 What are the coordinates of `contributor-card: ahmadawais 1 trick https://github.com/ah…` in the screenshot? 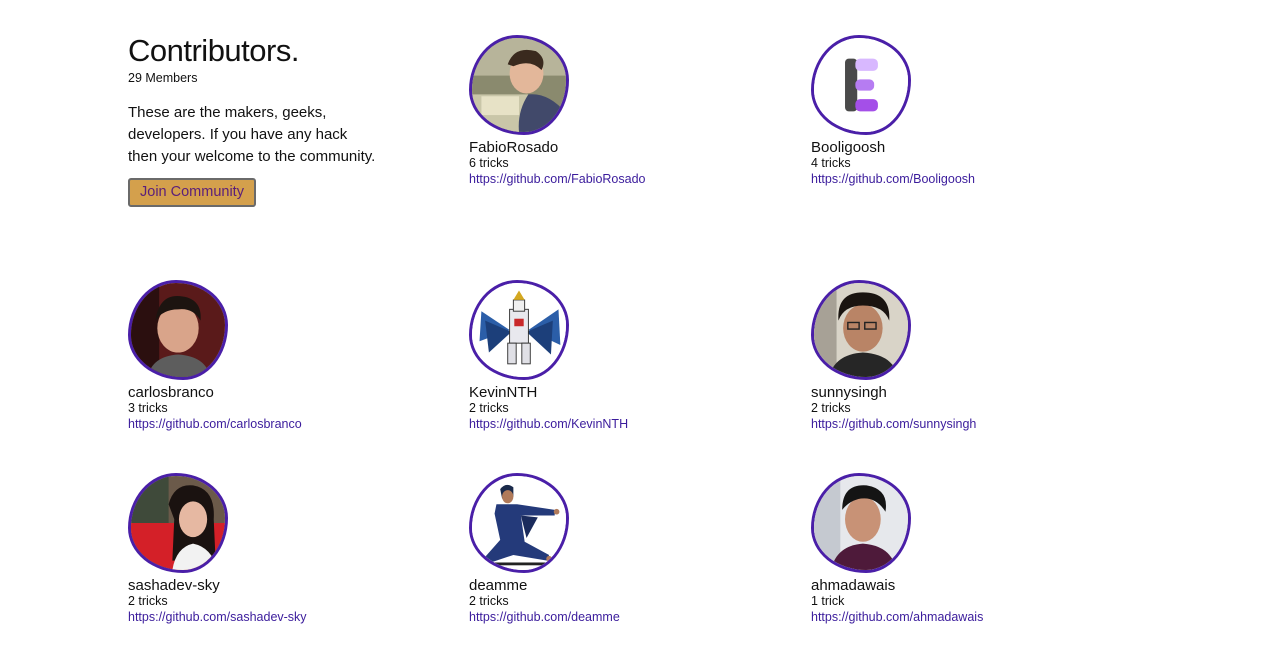 It's located at (936, 549).